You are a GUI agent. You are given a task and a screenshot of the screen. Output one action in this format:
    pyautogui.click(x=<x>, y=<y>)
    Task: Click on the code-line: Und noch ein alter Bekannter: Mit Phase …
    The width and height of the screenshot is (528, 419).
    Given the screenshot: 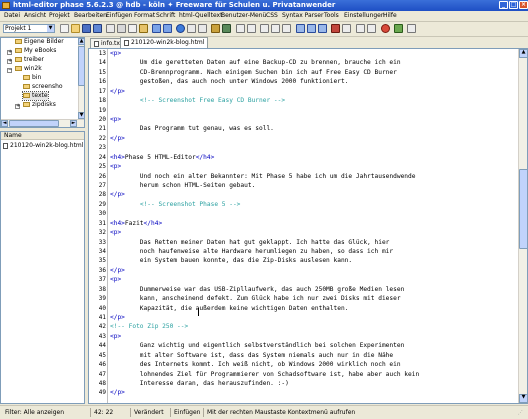 What is the action you would take?
    pyautogui.click(x=263, y=177)
    